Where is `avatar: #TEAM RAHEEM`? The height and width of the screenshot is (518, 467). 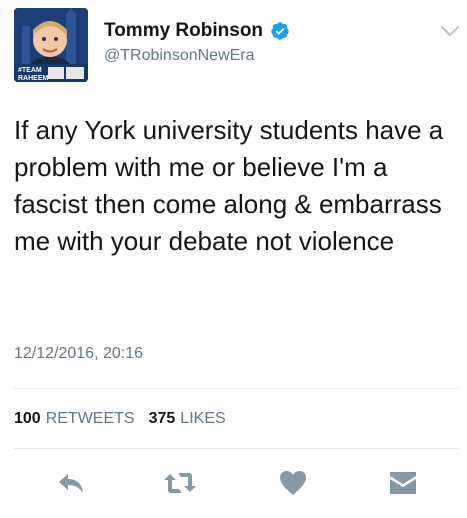
avatar: #TEAM RAHEEM is located at coordinates (51, 45).